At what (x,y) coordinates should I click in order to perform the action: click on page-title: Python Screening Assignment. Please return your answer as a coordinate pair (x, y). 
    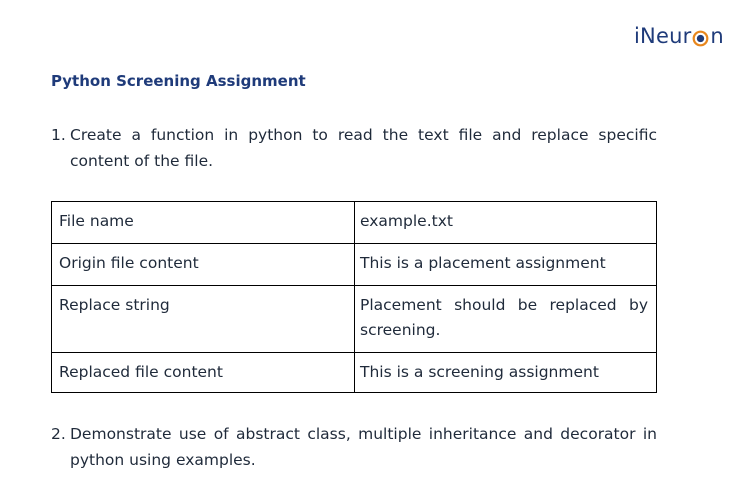
    Looking at the image, I should click on (178, 81).